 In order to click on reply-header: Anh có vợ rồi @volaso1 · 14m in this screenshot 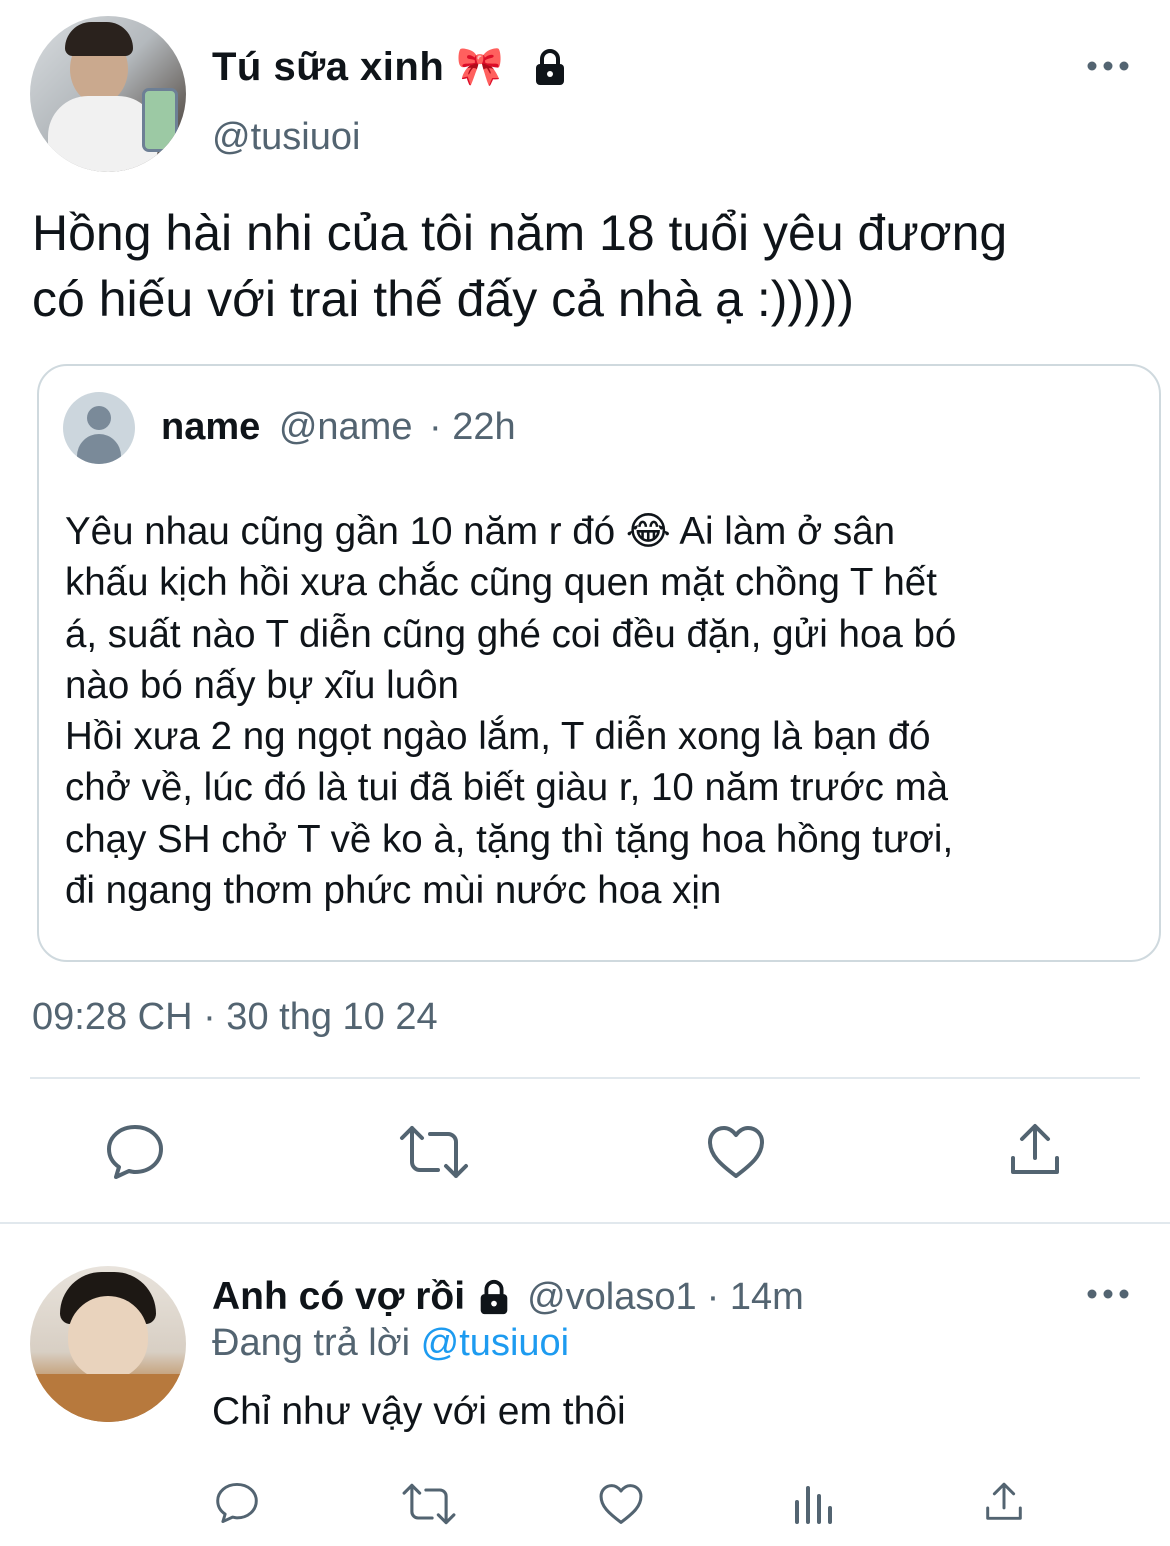, I will do `click(508, 1297)`.